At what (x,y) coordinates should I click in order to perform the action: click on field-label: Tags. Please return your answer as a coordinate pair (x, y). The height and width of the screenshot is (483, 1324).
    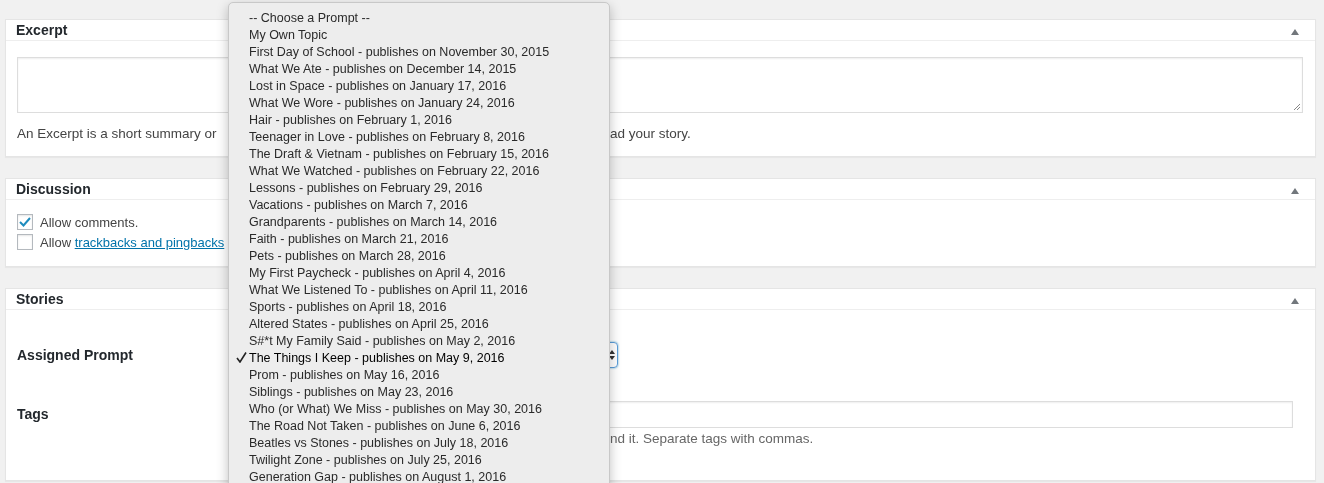
    Looking at the image, I should click on (33, 414).